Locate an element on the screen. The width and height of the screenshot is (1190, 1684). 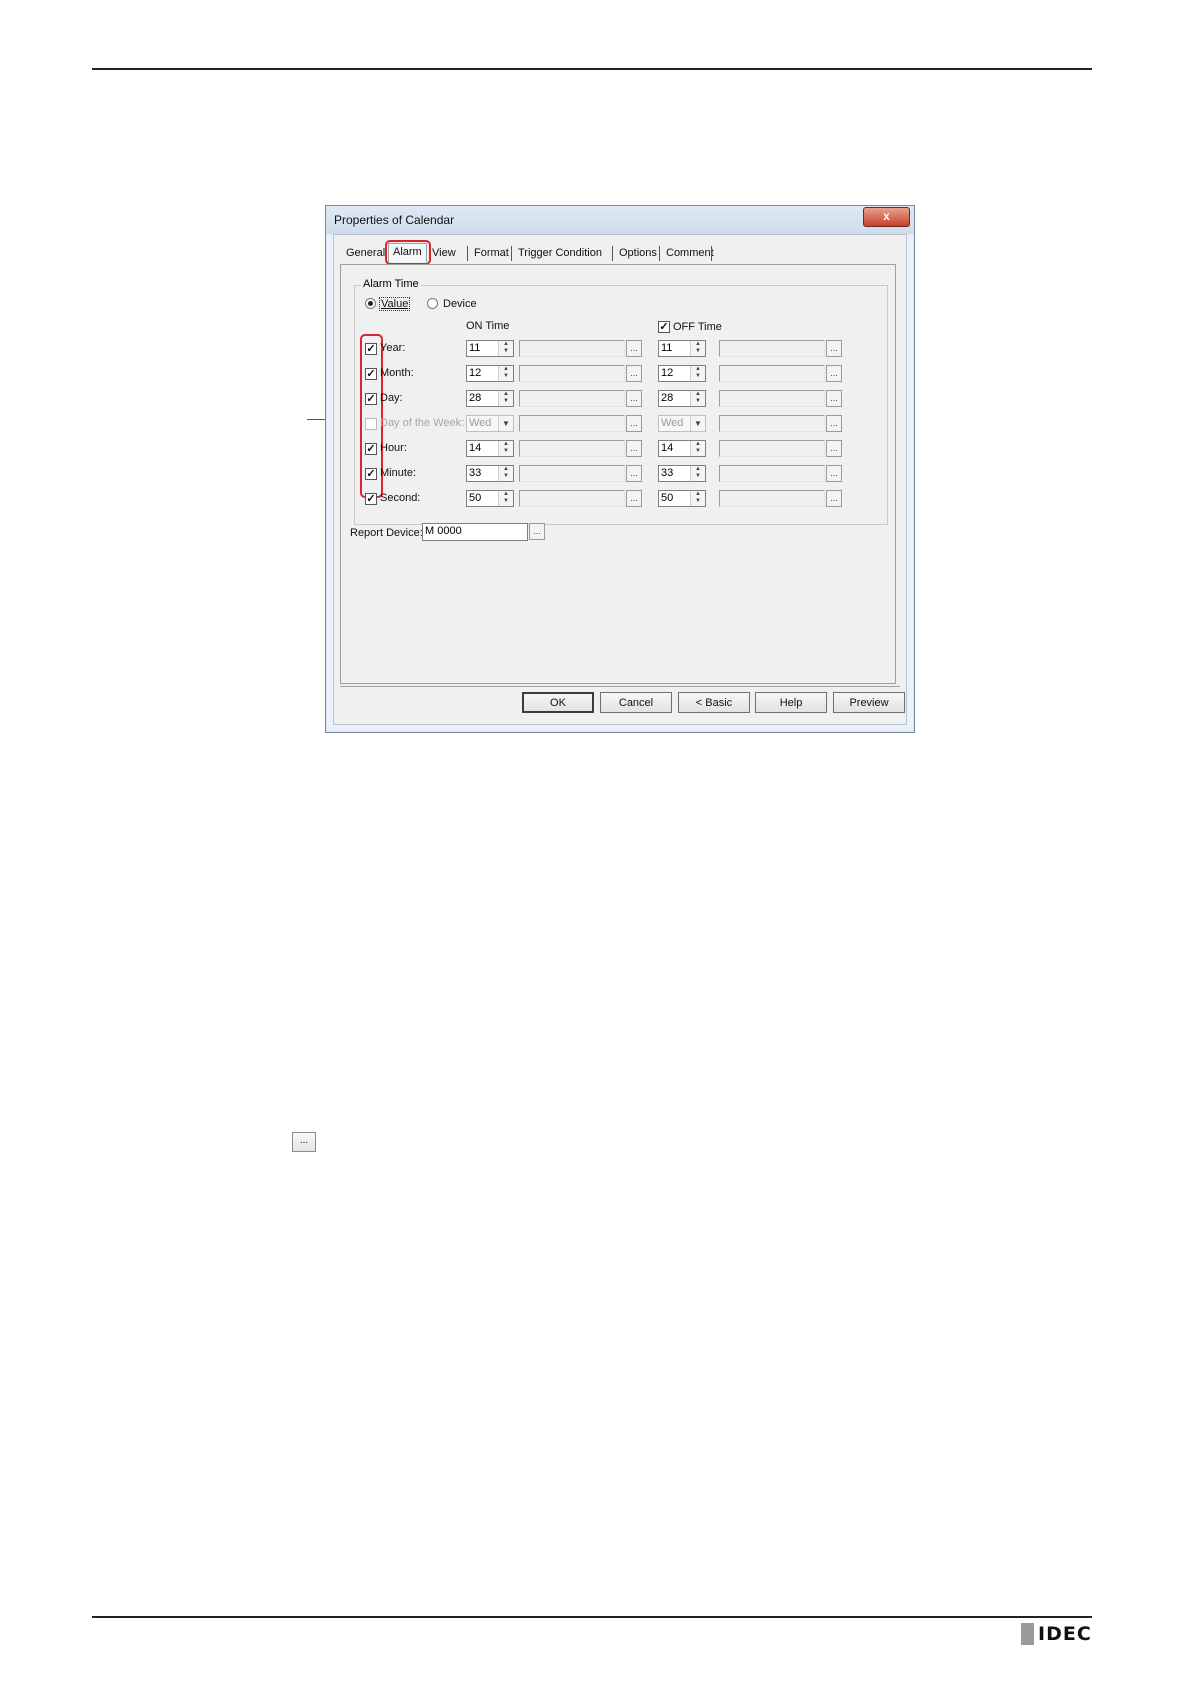
help-button: Help is located at coordinates (791, 702).